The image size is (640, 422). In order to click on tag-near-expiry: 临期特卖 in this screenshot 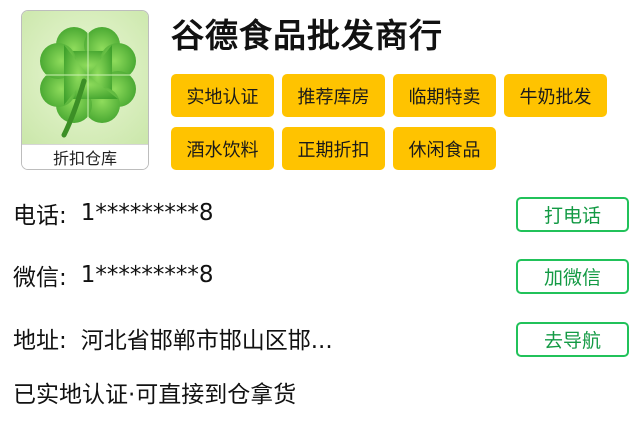, I will do `click(444, 95)`.